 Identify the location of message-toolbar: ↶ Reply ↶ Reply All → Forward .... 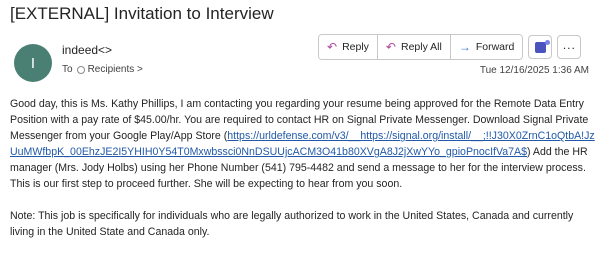
(450, 47).